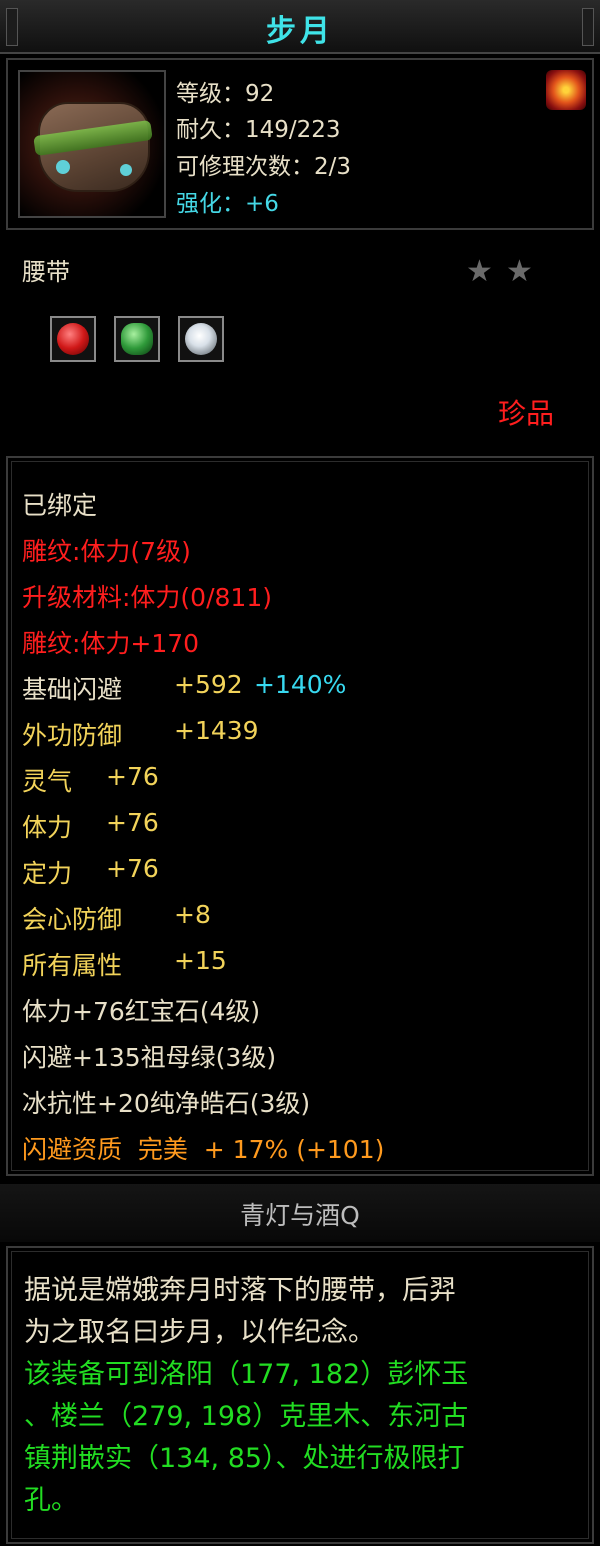 The height and width of the screenshot is (1546, 600). I want to click on focus-value: +76, so click(132, 868).